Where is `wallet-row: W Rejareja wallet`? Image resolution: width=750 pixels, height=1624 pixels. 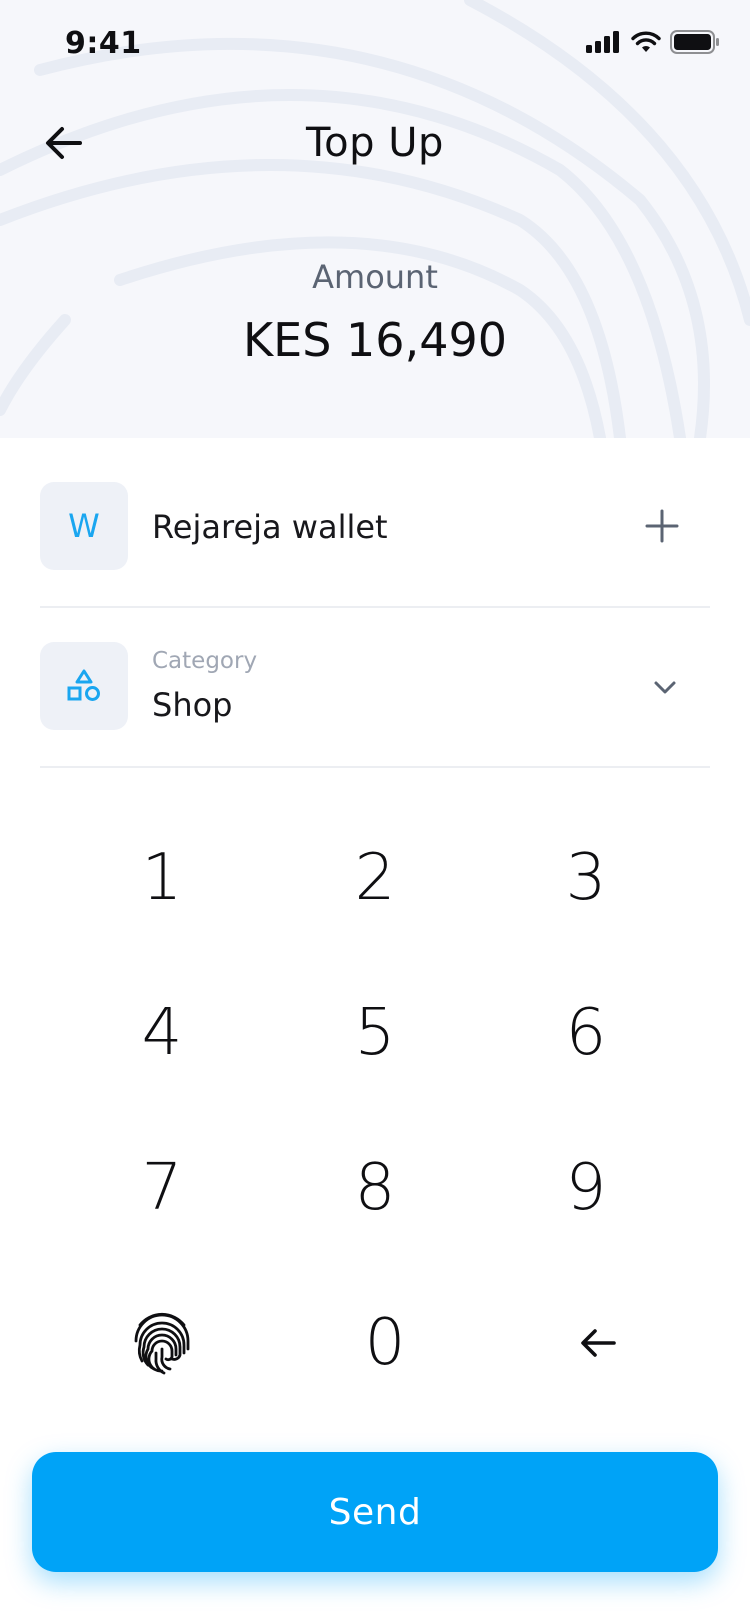 wallet-row: W Rejareja wallet is located at coordinates (375, 526).